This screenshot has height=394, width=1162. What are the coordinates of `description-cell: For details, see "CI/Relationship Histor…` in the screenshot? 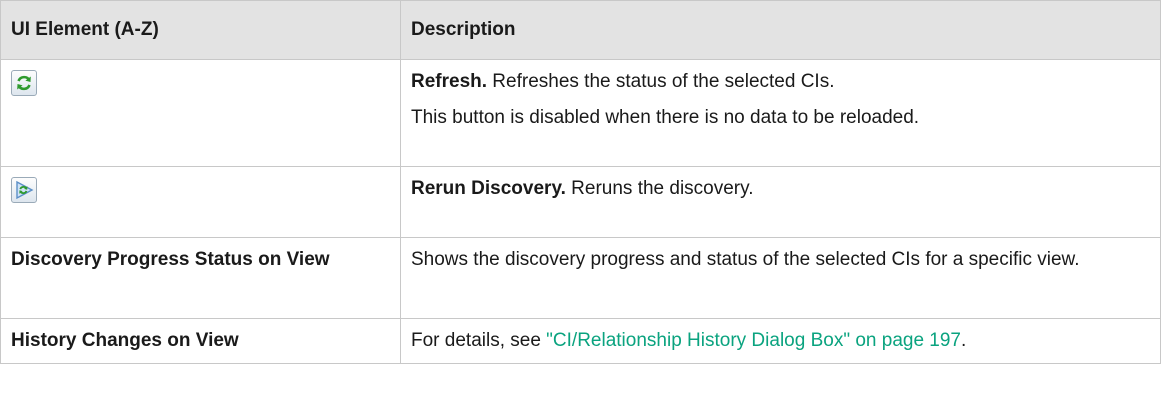 It's located at (780, 341).